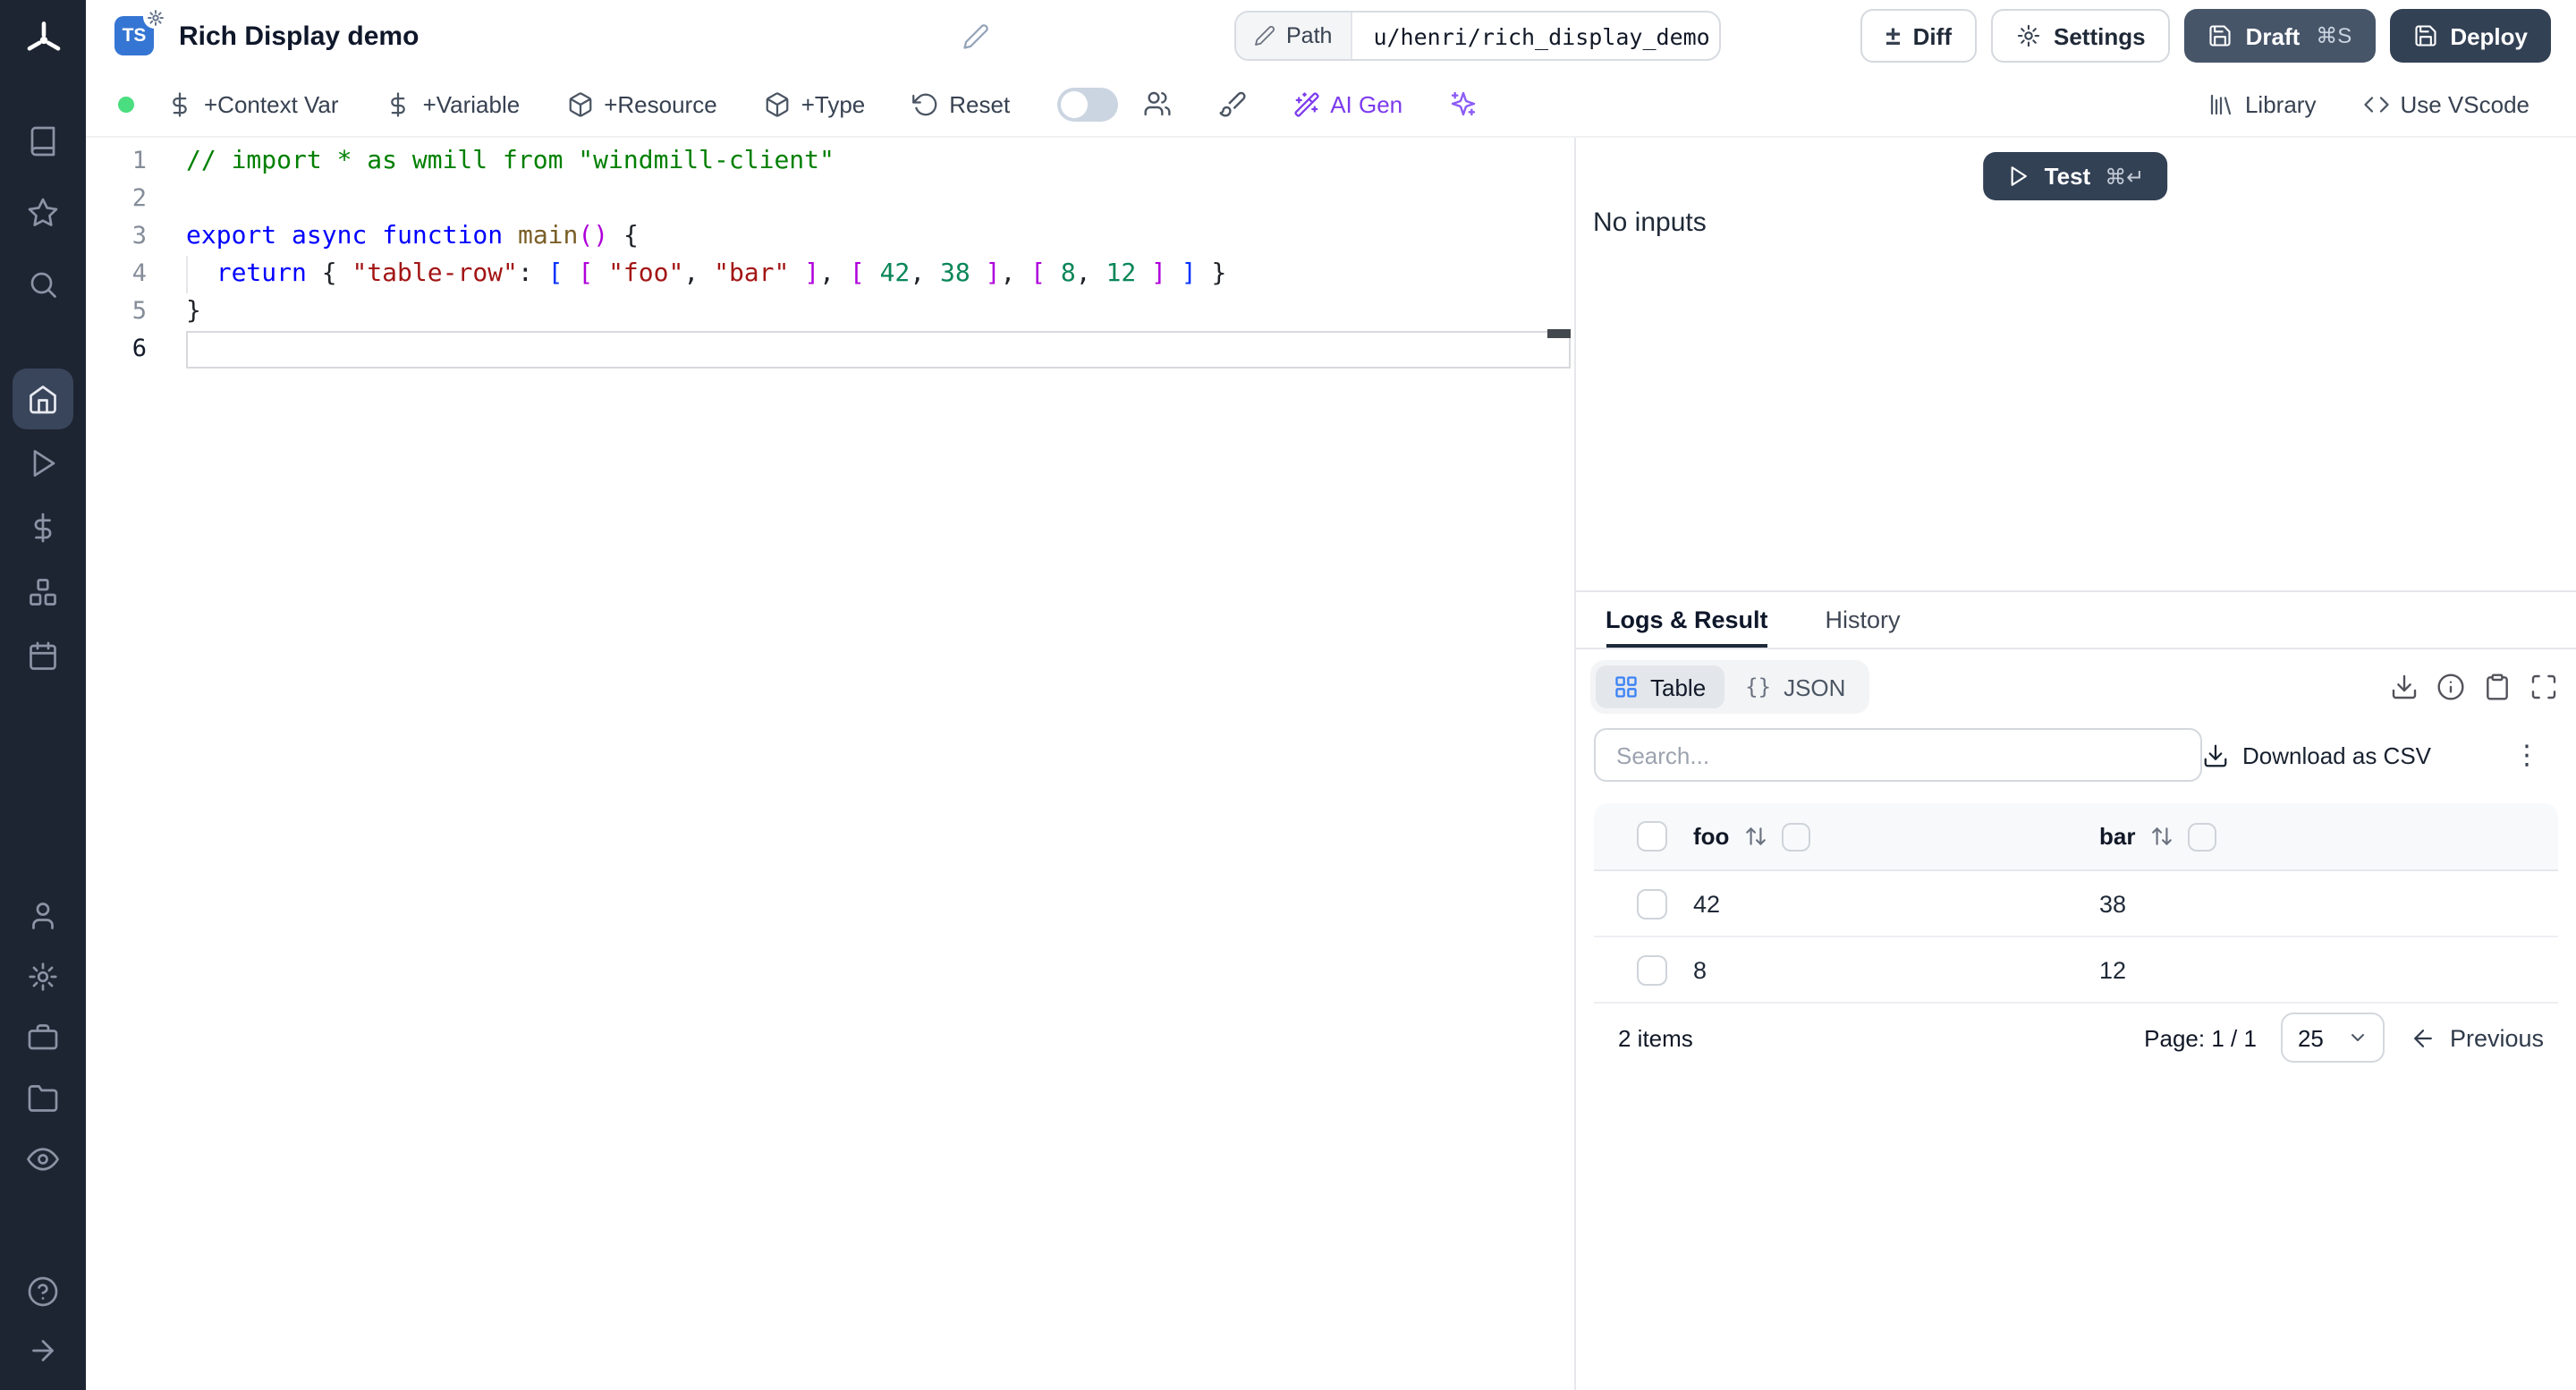 This screenshot has height=1390, width=2576. I want to click on test-shortcut: ⌘↵, so click(2125, 176).